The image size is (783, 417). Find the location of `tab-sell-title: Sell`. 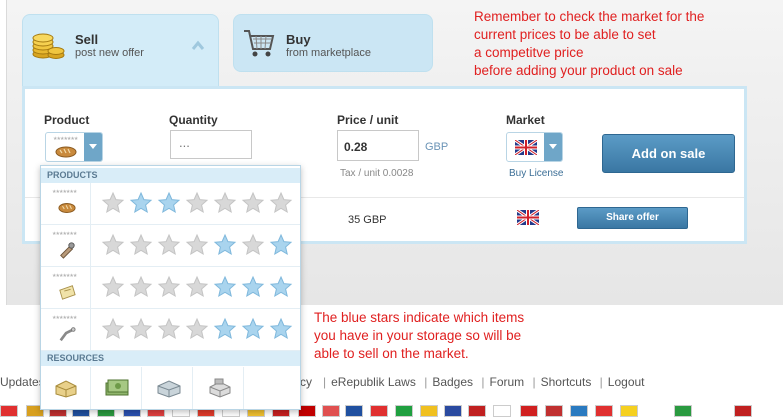

tab-sell-title: Sell is located at coordinates (87, 39).